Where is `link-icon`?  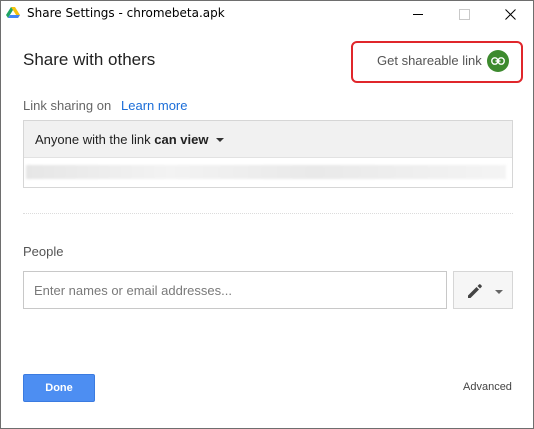
link-icon is located at coordinates (498, 61).